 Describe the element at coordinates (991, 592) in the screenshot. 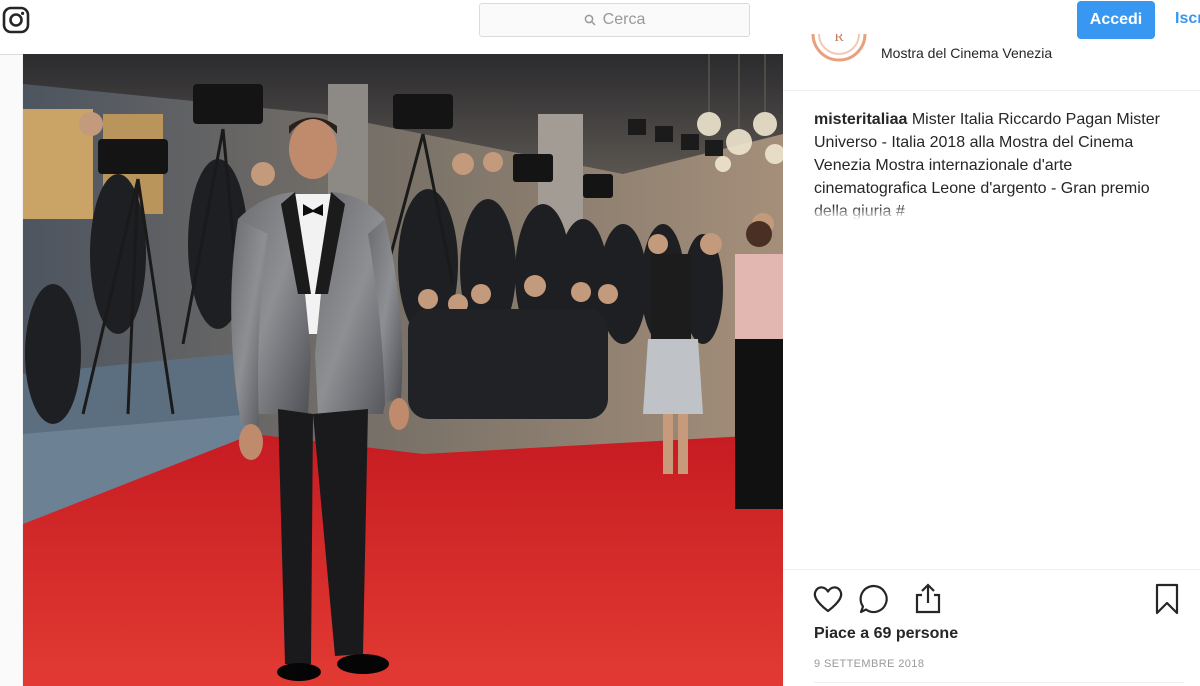

I see `post-actions` at that location.